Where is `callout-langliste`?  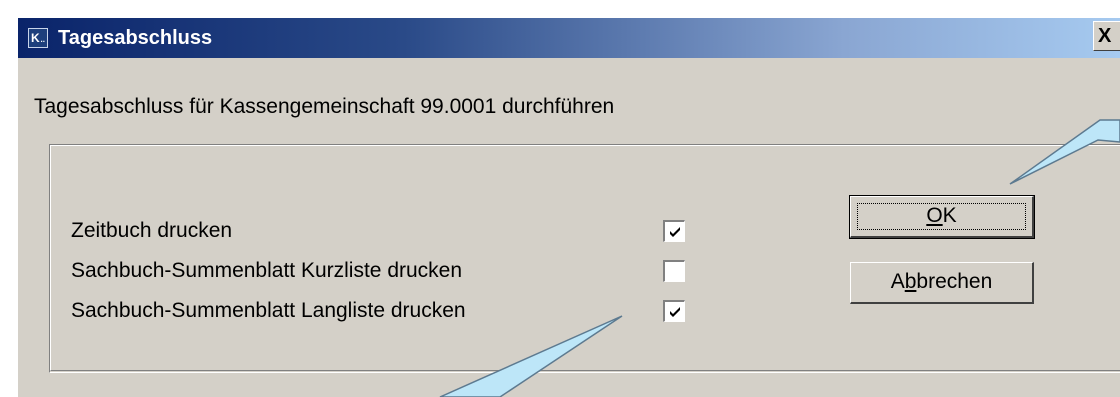 callout-langliste is located at coordinates (531, 356).